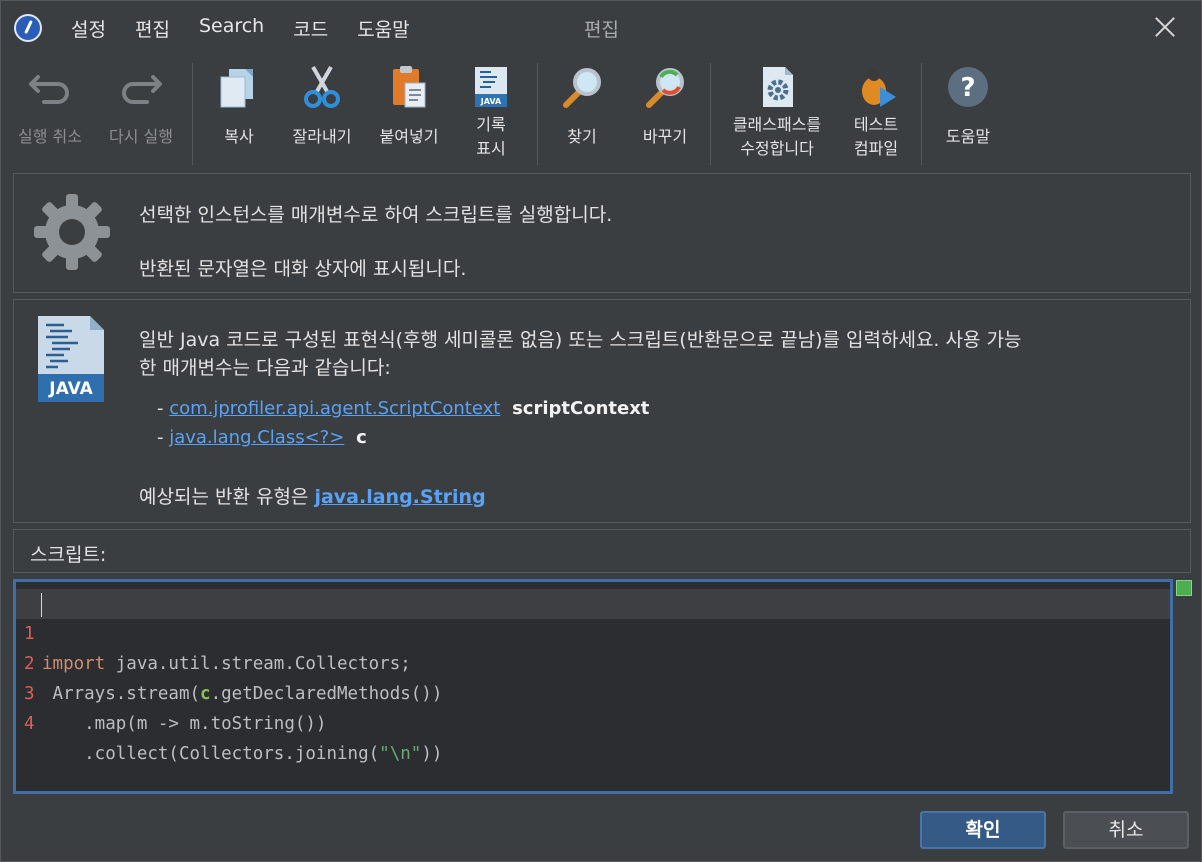  I want to click on app-logo-icon, so click(28, 28).